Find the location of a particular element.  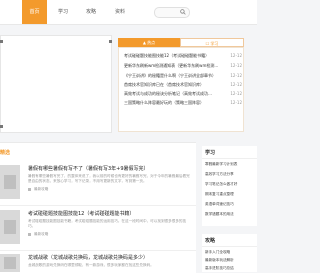

section-title: 精选 is located at coordinates (5, 153).